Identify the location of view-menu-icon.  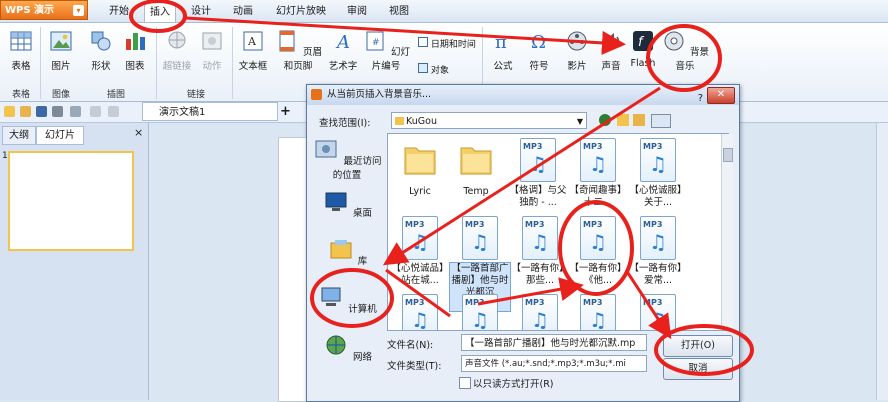
(661, 121).